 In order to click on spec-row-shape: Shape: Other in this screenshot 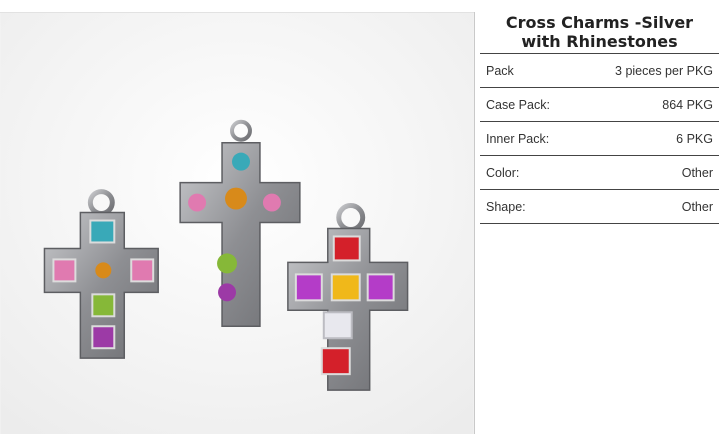, I will do `click(599, 207)`.